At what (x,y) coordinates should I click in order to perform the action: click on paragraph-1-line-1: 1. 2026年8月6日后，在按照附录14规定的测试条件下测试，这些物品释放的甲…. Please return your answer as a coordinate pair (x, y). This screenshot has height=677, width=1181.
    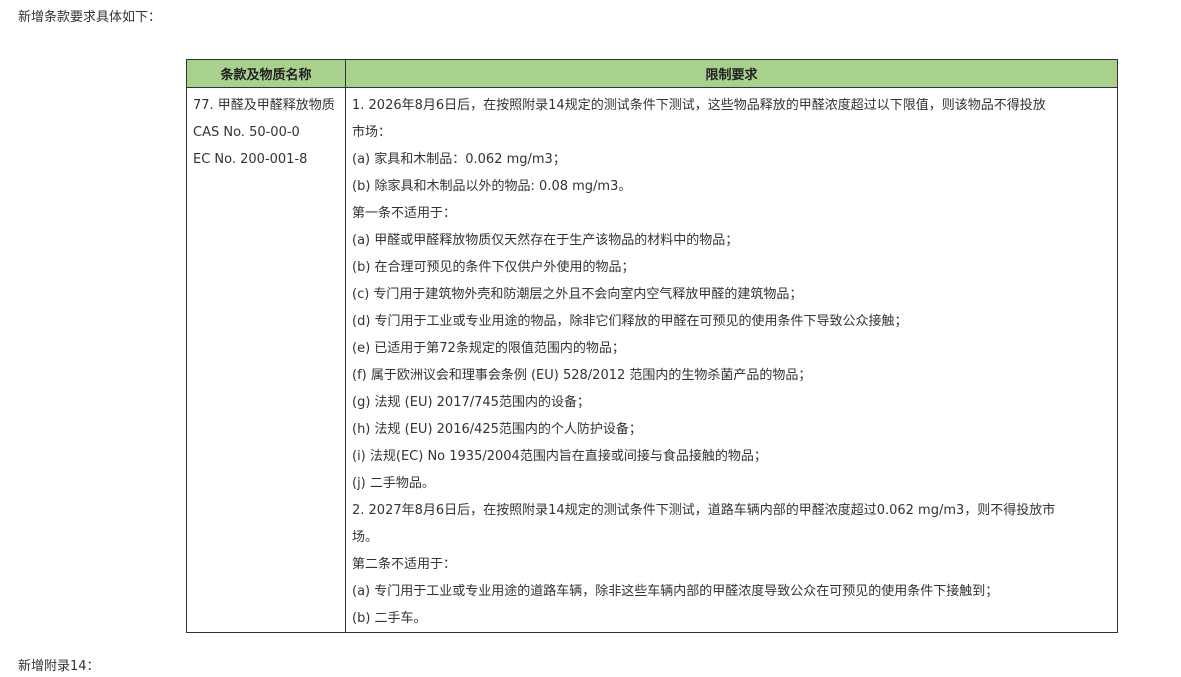
    Looking at the image, I should click on (699, 105).